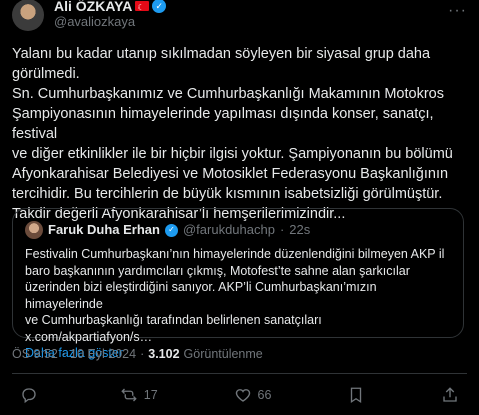  I want to click on quoted-author-handle: @farukduhachp, so click(228, 229).